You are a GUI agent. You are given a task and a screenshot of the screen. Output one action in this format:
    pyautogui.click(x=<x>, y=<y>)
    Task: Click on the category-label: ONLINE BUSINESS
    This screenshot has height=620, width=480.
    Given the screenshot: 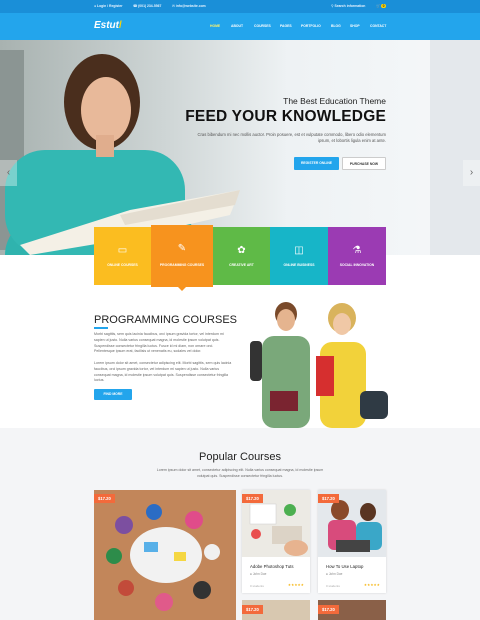 What is the action you would take?
    pyautogui.click(x=299, y=265)
    